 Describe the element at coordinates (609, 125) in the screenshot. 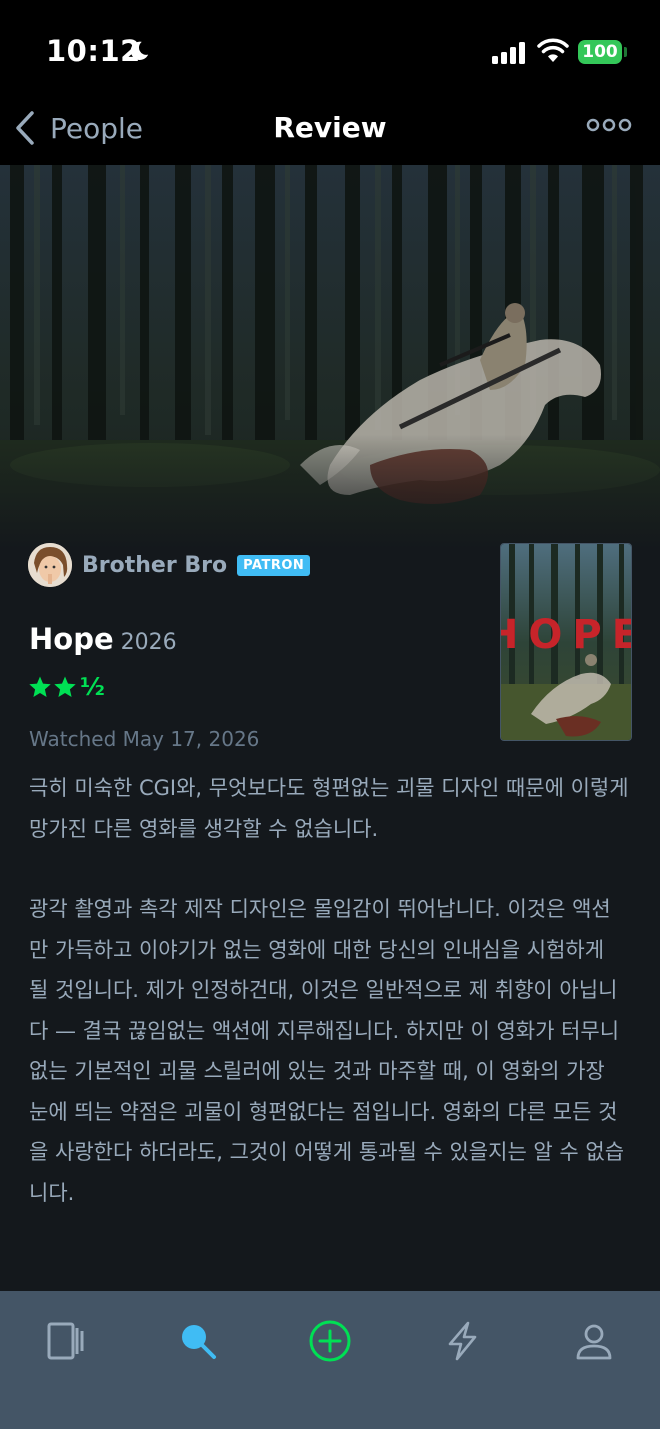

I see `more-options-icon` at that location.